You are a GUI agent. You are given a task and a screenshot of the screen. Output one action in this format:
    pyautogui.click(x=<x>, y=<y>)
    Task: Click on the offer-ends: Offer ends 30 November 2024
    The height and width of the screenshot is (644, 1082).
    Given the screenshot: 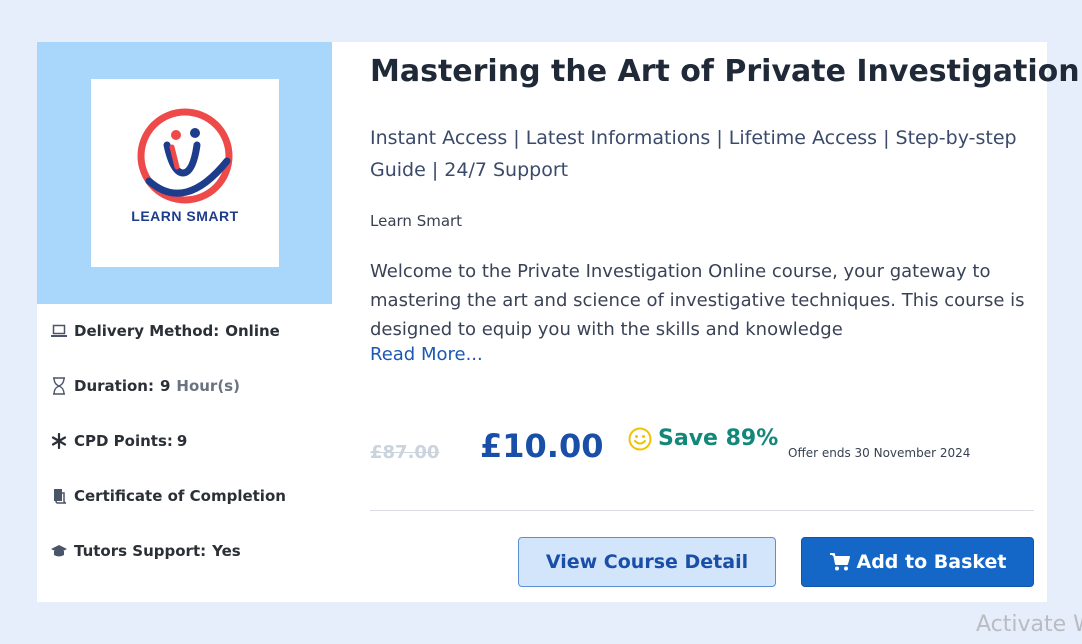 What is the action you would take?
    pyautogui.click(x=879, y=453)
    